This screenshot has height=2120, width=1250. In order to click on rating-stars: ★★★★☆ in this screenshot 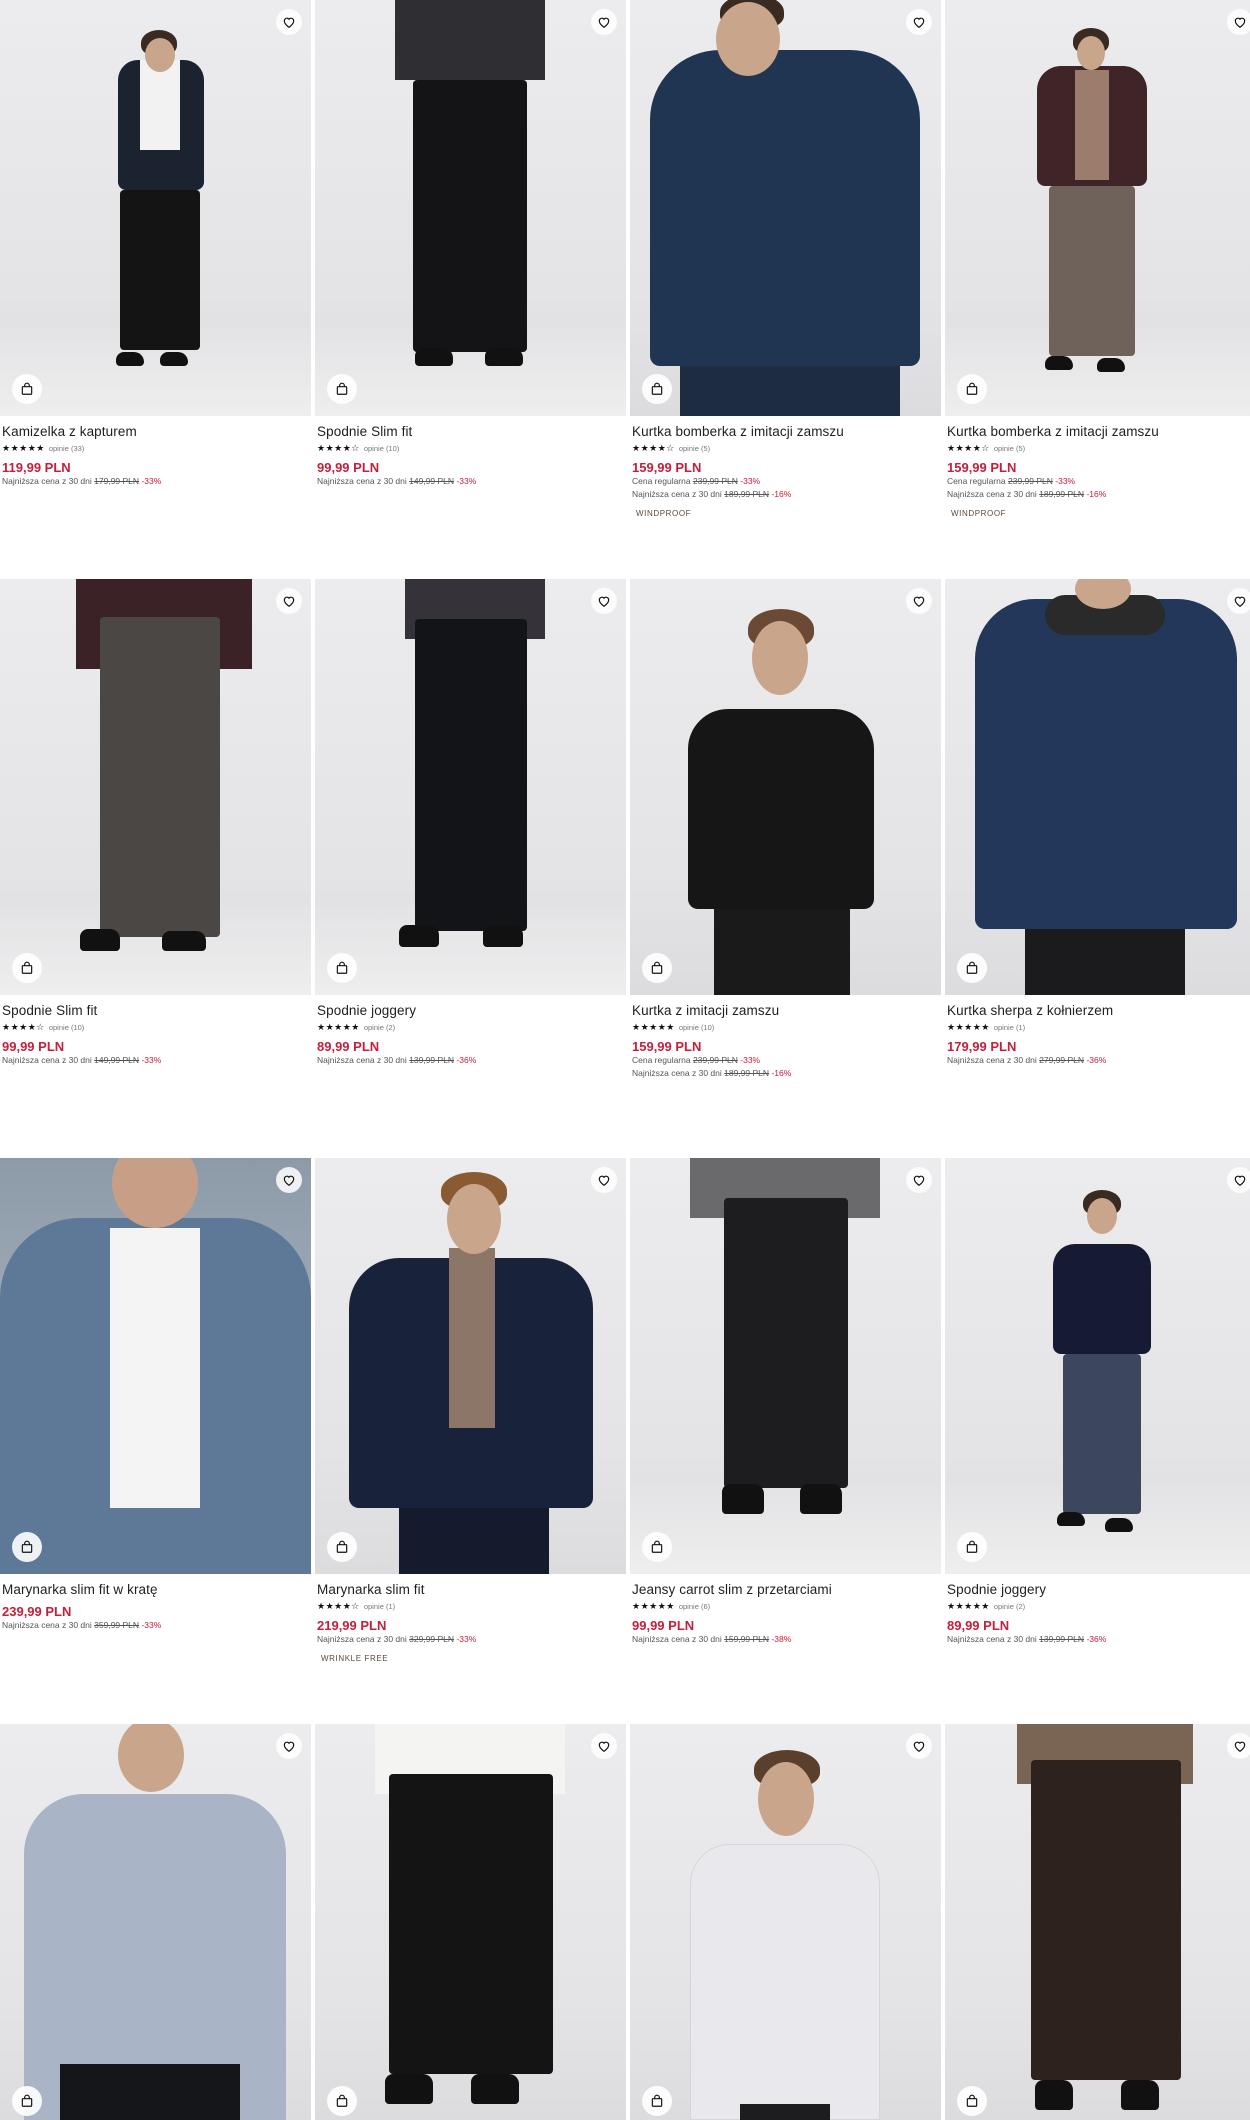, I will do `click(338, 449)`.